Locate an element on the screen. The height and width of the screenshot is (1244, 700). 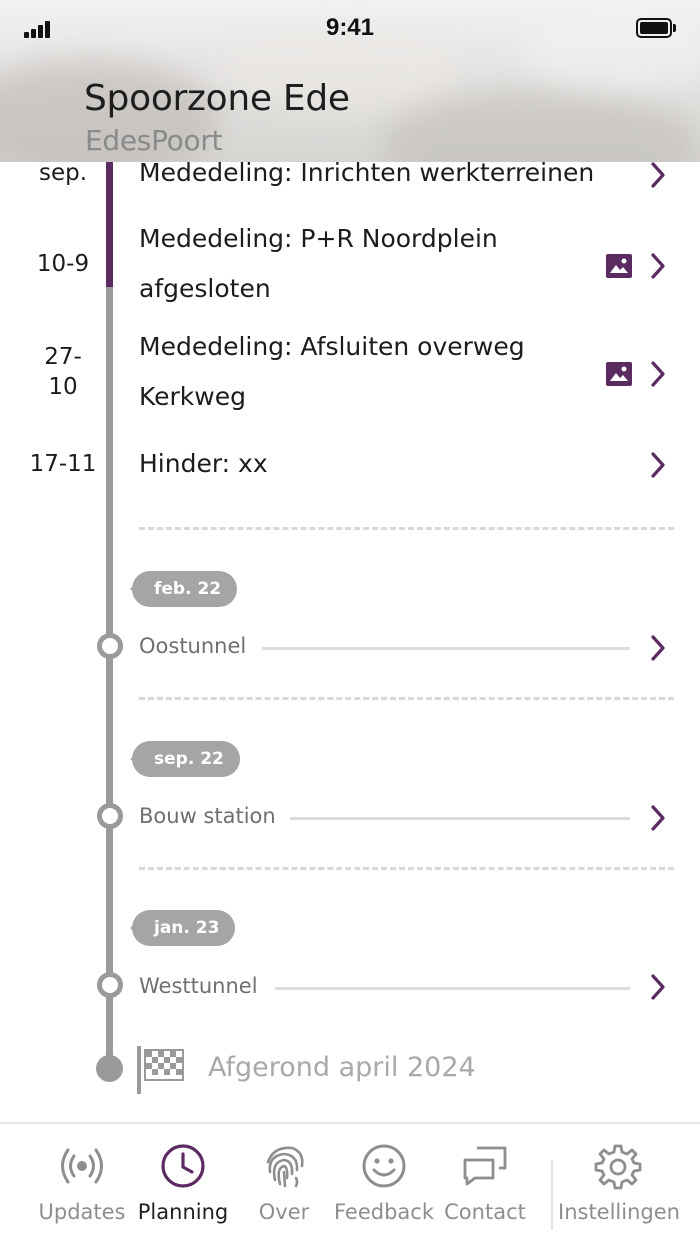
tab-contact: Contact is located at coordinates (485, 1183).